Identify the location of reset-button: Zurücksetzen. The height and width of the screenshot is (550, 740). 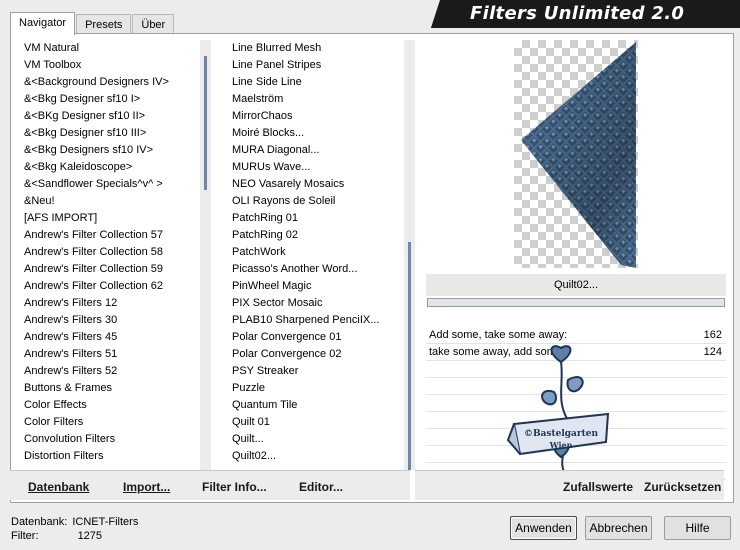
(682, 487).